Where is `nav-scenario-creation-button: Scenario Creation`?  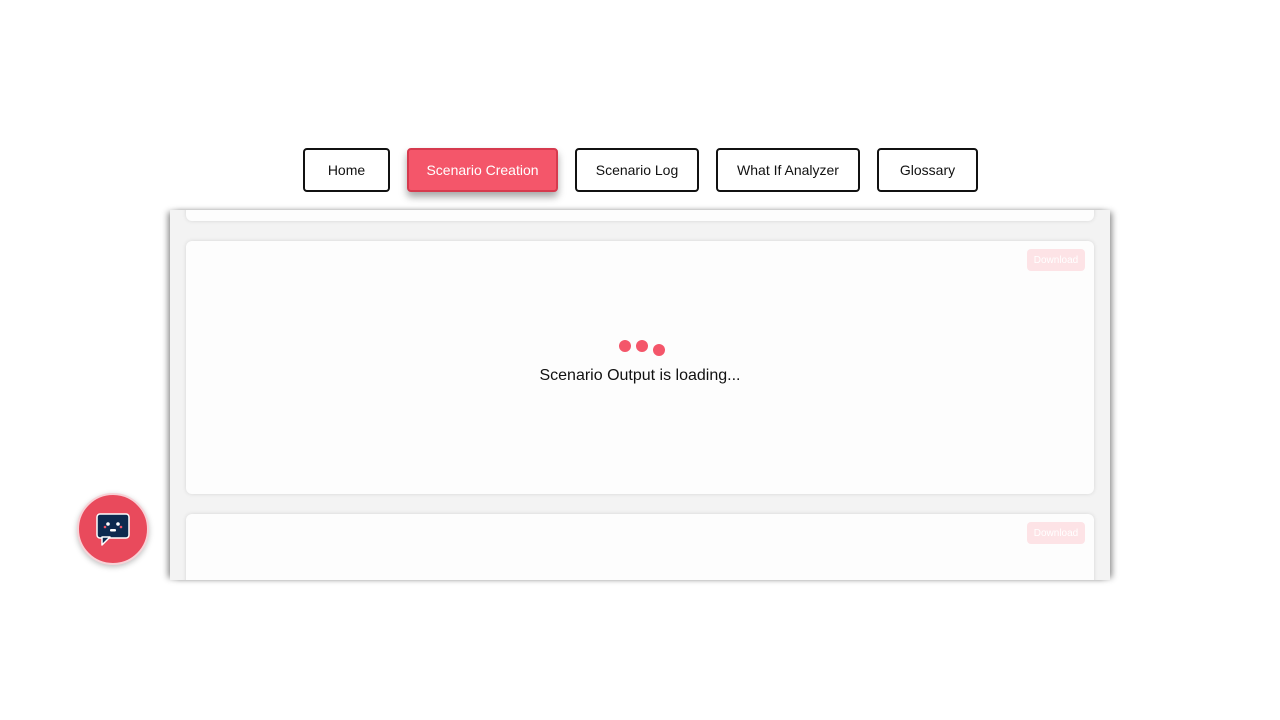
nav-scenario-creation-button: Scenario Creation is located at coordinates (482, 170).